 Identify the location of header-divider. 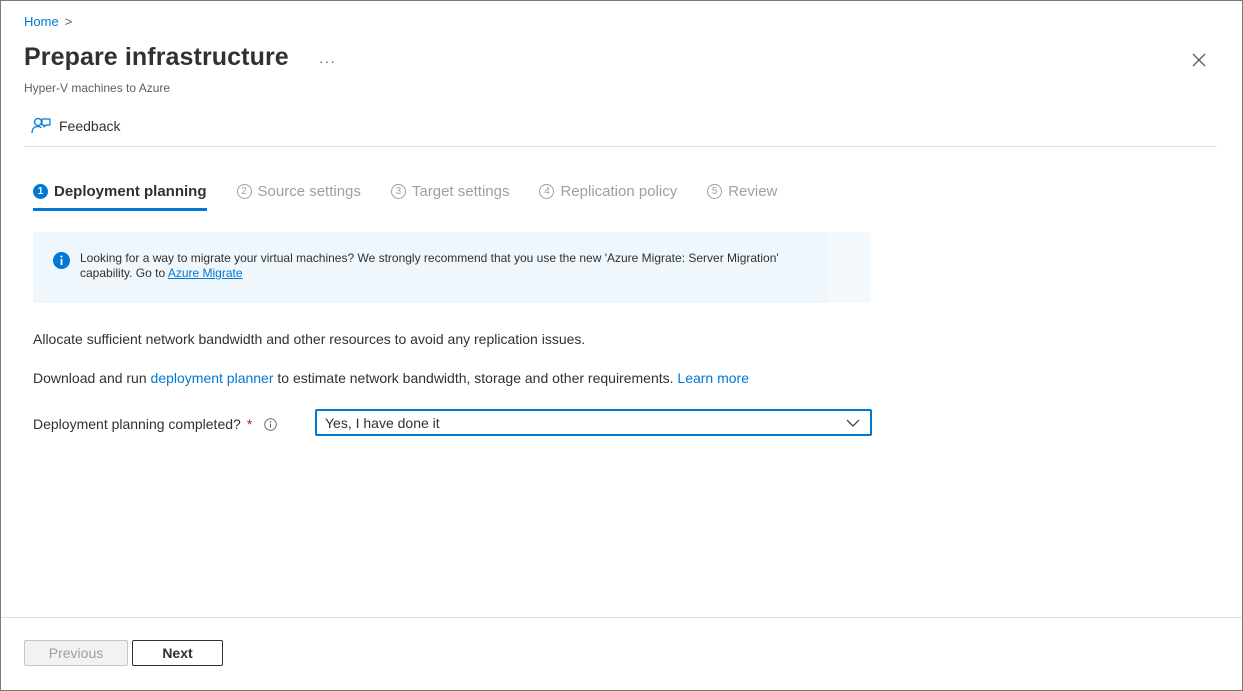
(620, 146).